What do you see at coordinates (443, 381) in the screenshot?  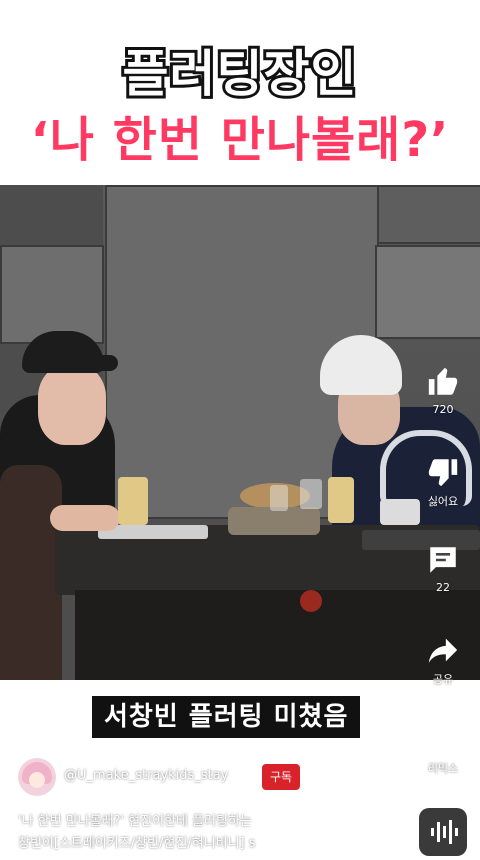 I see `thumbs-up-icon` at bounding box center [443, 381].